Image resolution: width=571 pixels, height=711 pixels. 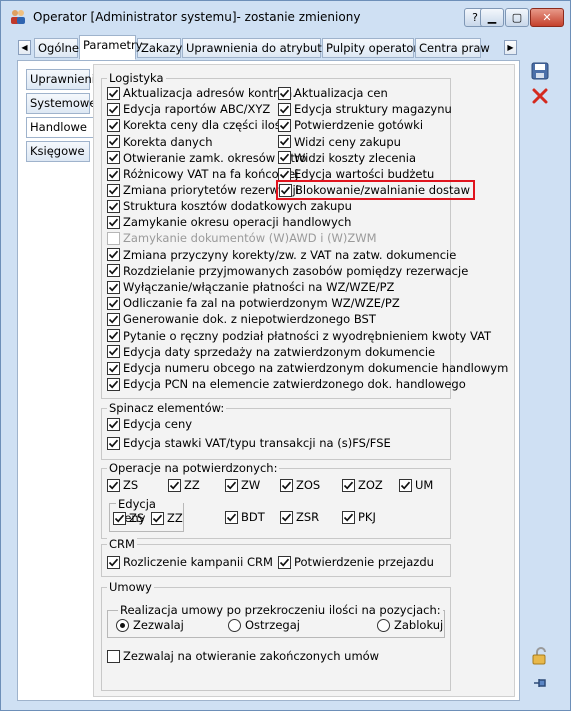 I want to click on checkbox-label: Edycja ceny, so click(x=158, y=424).